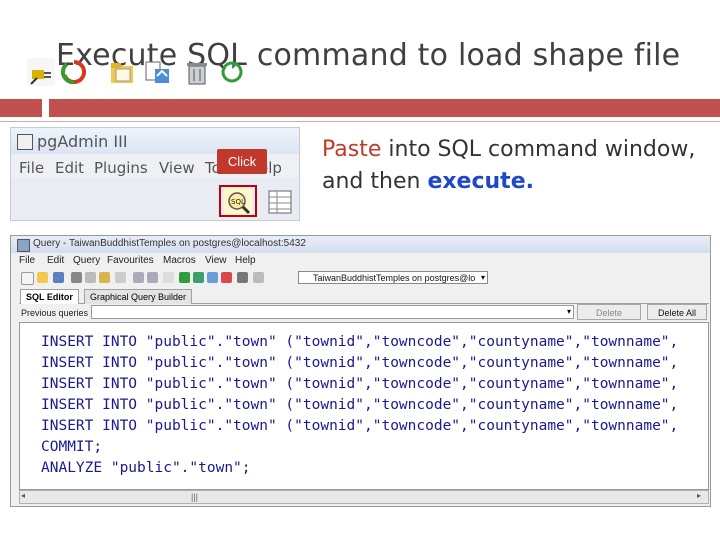 Image resolution: width=720 pixels, height=540 pixels. What do you see at coordinates (242, 277) in the screenshot?
I see `cancel-query-icon` at bounding box center [242, 277].